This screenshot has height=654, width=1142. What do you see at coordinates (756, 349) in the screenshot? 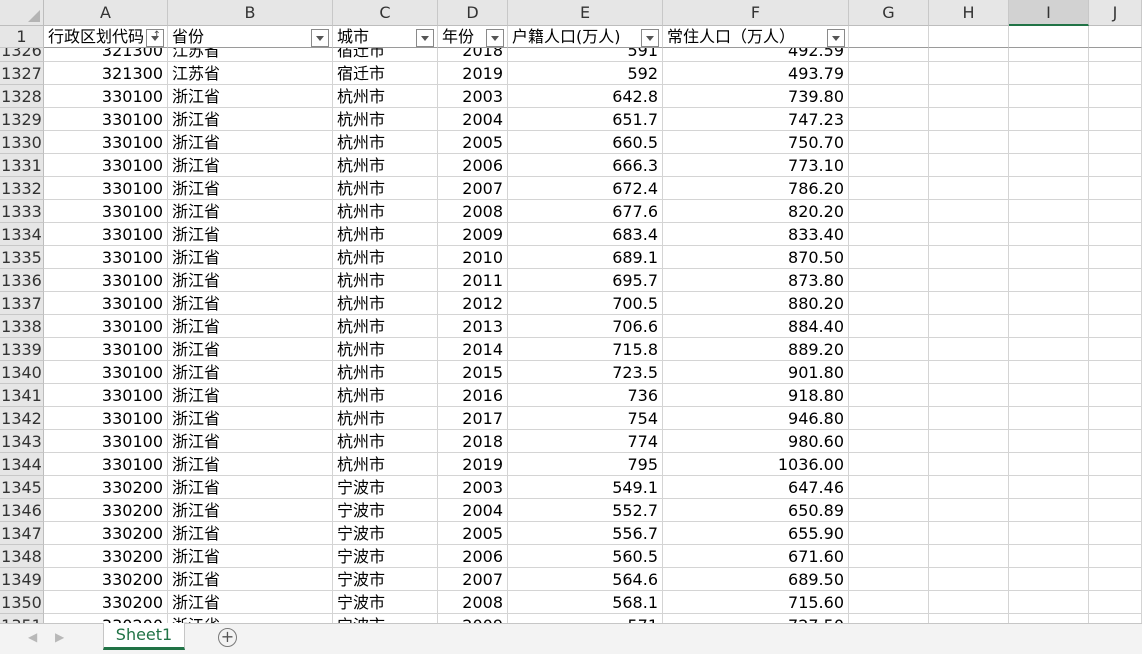
I see `cell-res: 889.20` at bounding box center [756, 349].